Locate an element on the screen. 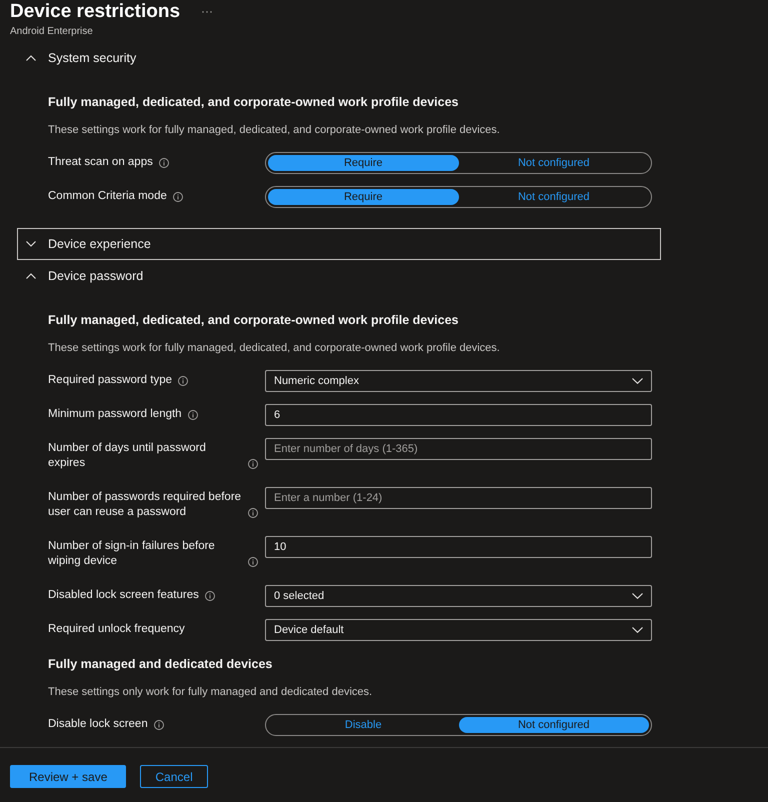 The image size is (768, 802). page-title: Device restrictions is located at coordinates (95, 12).